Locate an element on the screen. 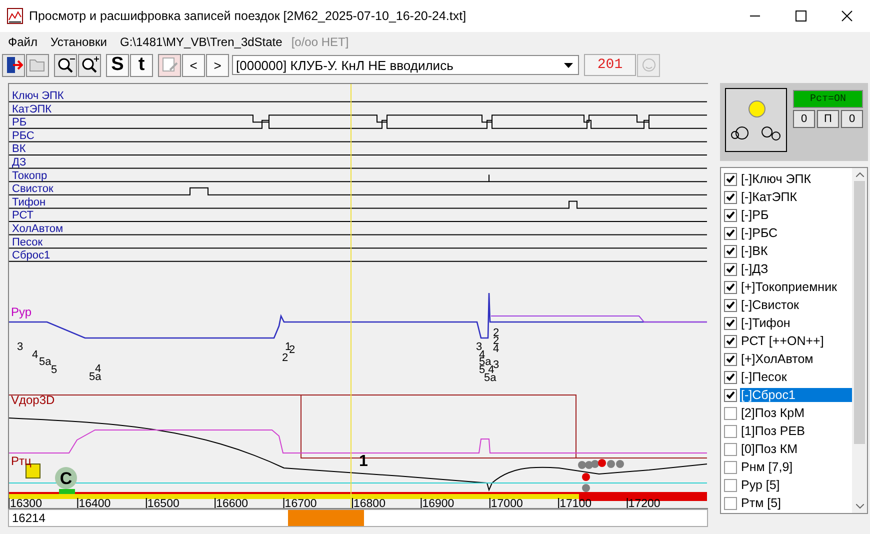 The image size is (870, 534). channel-item: [0]Поз КМ is located at coordinates (786, 449).